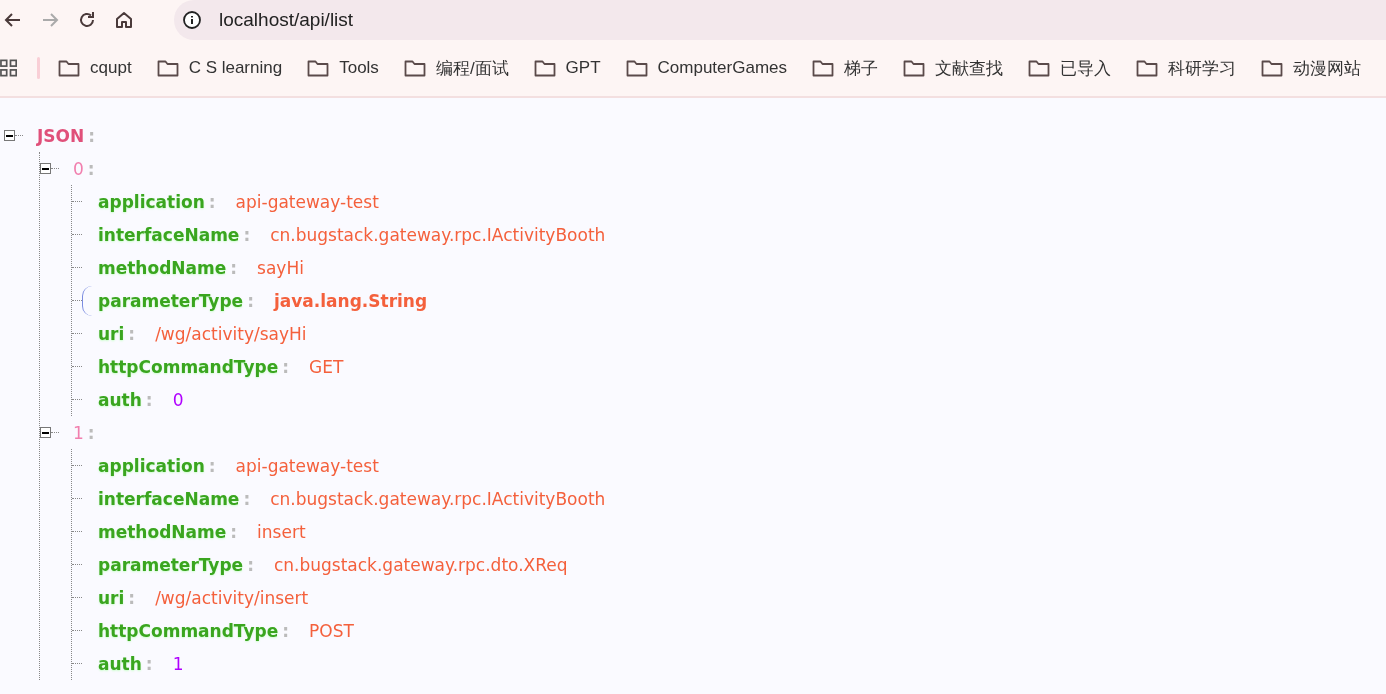 This screenshot has height=694, width=1386. What do you see at coordinates (420, 564) in the screenshot?
I see `field-value: cn.bugstack.gateway.rpc.dto.XReq` at bounding box center [420, 564].